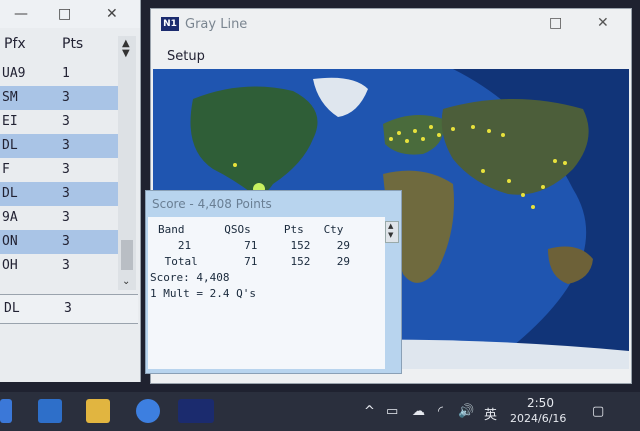 This screenshot has height=431, width=640. What do you see at coordinates (251, 229) in the screenshot?
I see `score-header-row: Band QSOs Pts Cty` at bounding box center [251, 229].